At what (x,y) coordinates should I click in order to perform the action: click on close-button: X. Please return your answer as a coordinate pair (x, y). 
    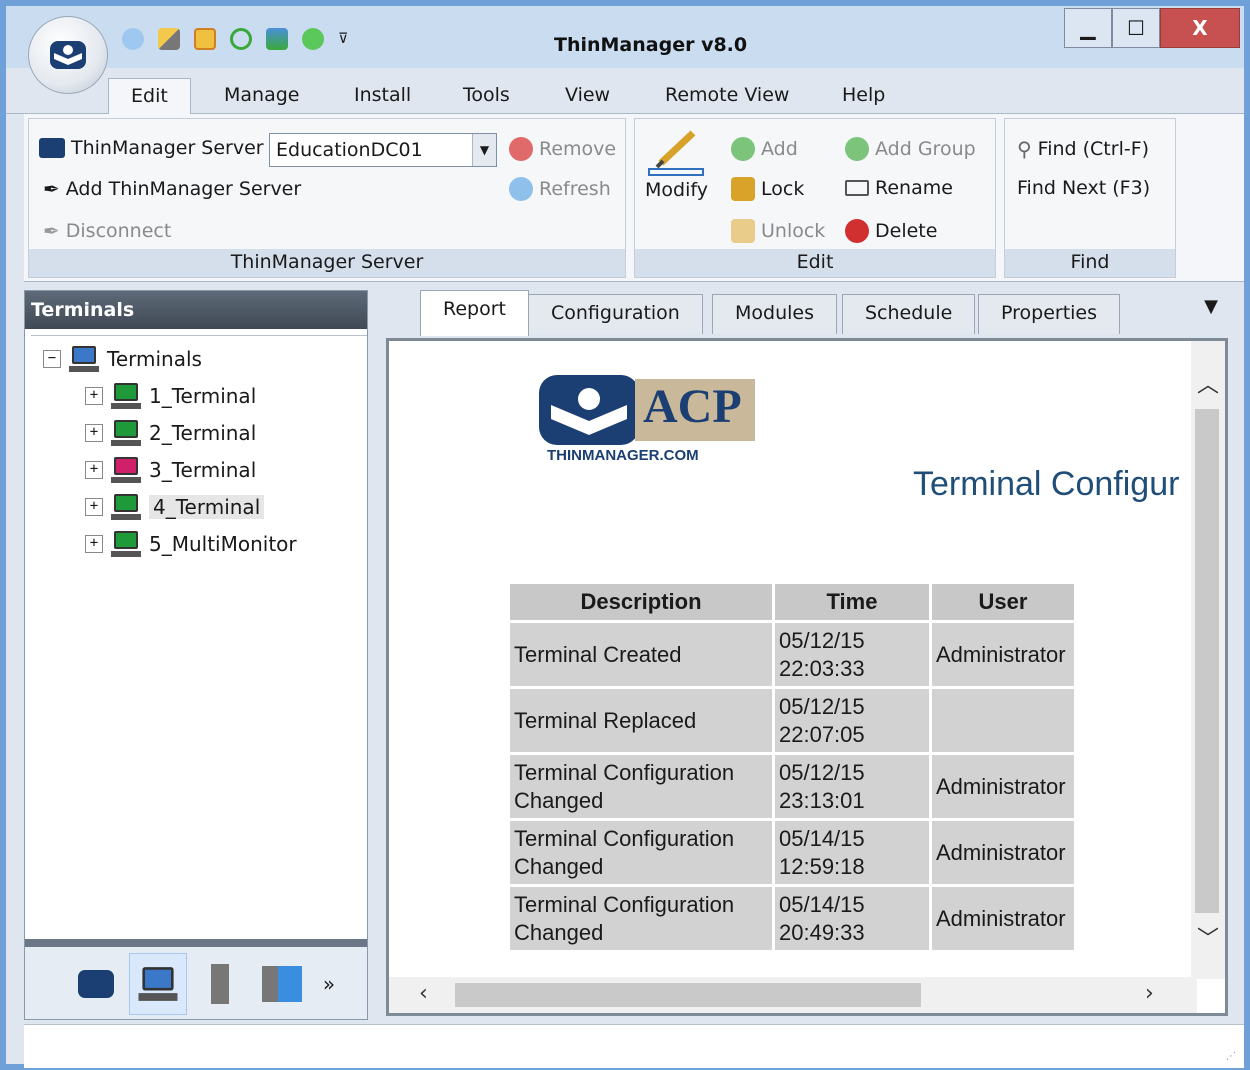
    Looking at the image, I should click on (1200, 28).